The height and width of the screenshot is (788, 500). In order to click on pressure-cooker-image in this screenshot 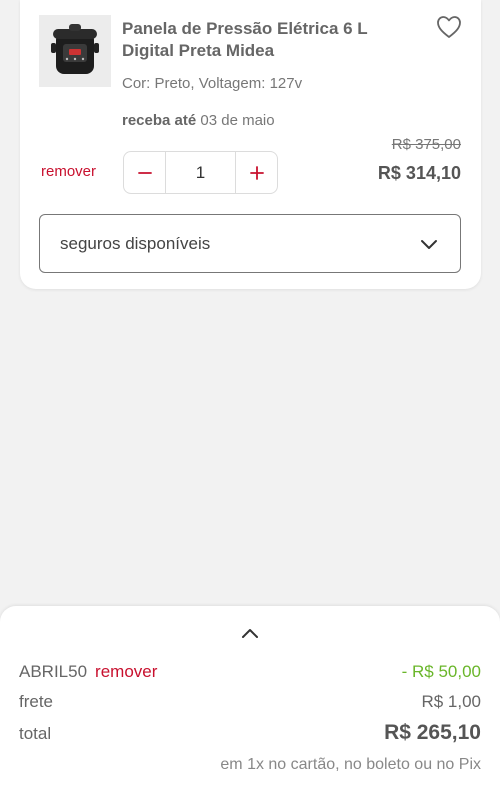, I will do `click(75, 49)`.